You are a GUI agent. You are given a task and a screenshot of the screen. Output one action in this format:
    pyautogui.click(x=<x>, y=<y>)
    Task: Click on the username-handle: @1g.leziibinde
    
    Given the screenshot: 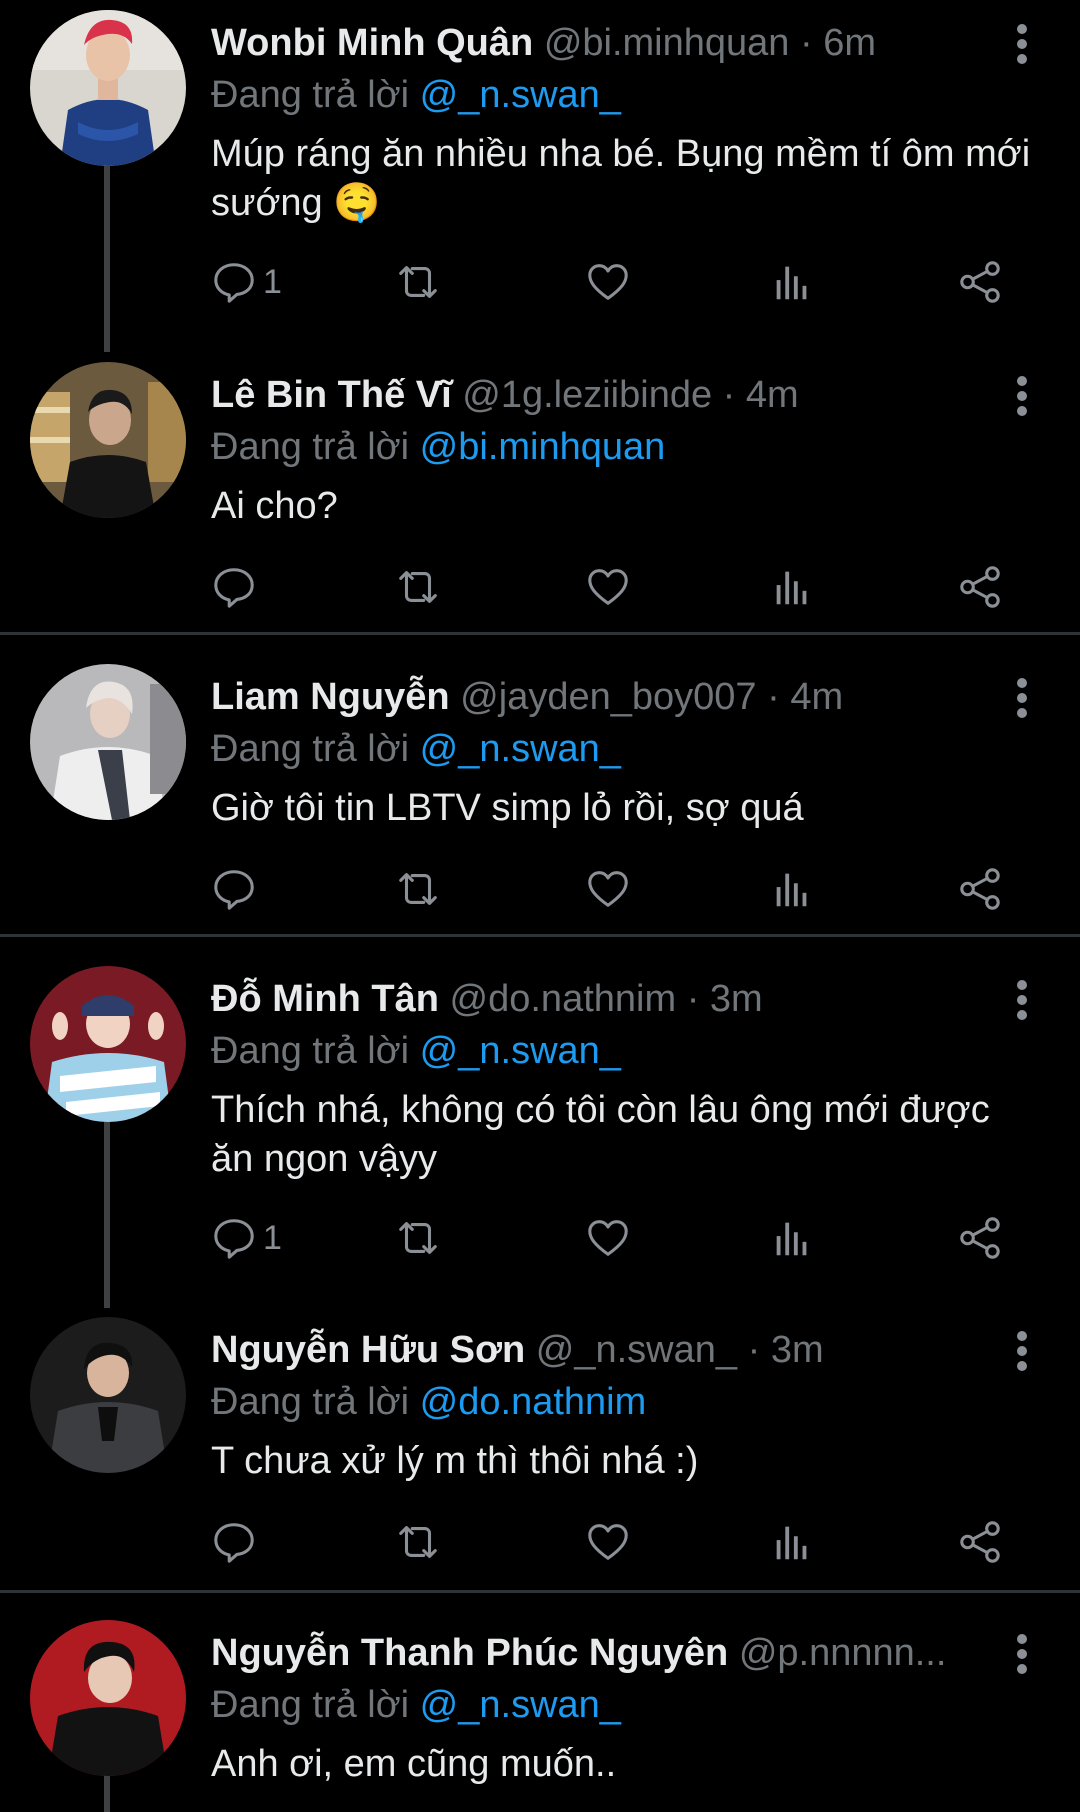 What is the action you would take?
    pyautogui.click(x=587, y=395)
    